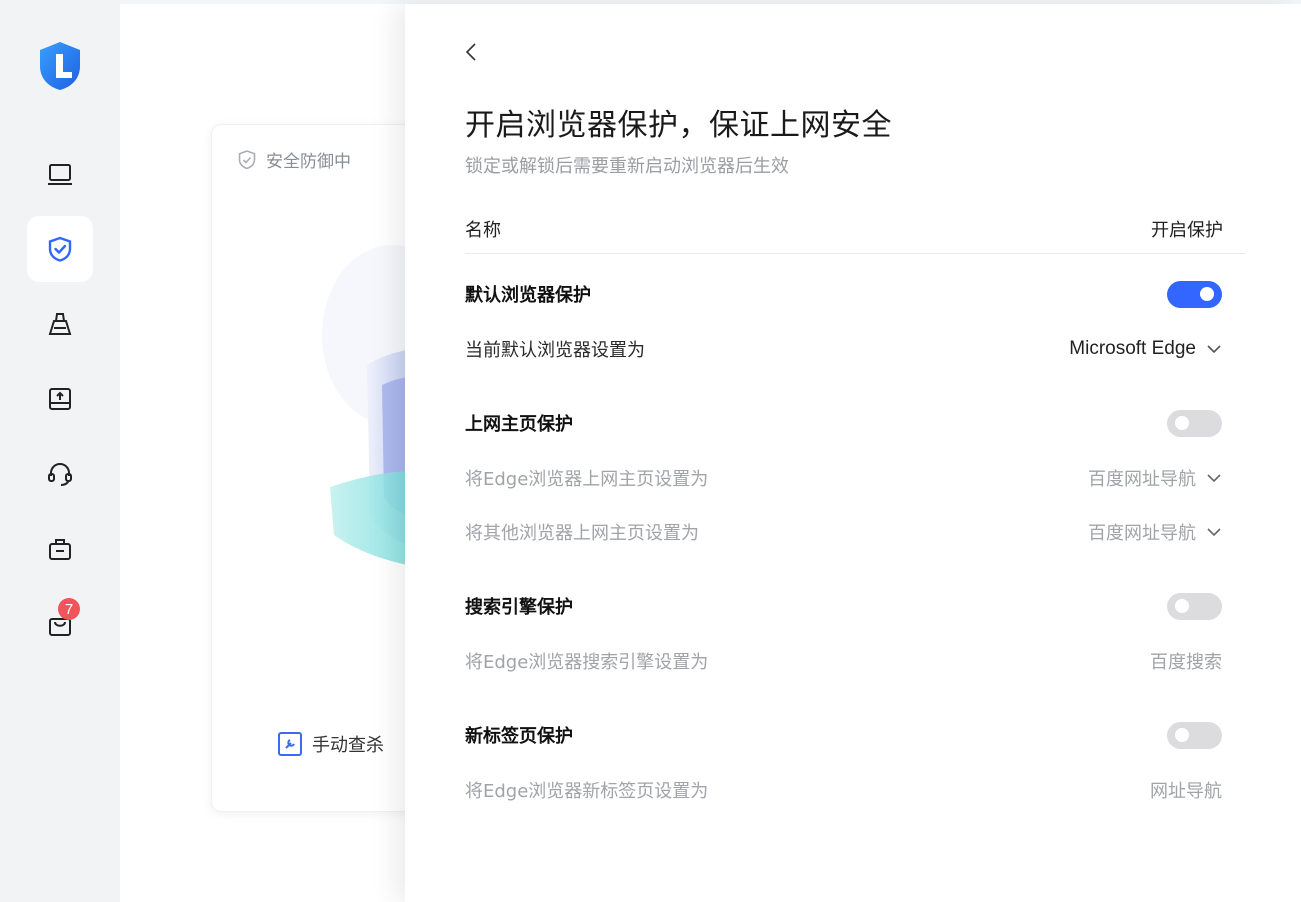  Describe the element at coordinates (1194, 294) in the screenshot. I see `default-browser-protection-toggle` at that location.